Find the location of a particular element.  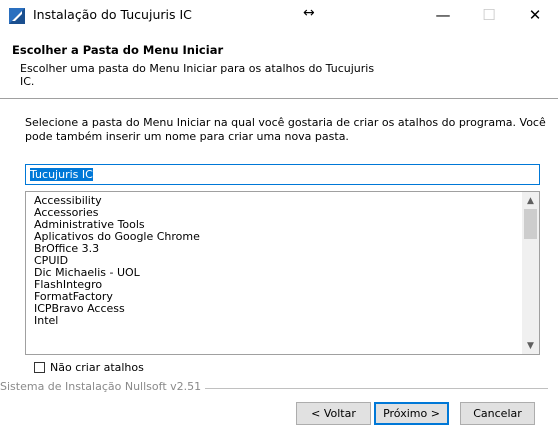

back-button: < Voltar is located at coordinates (333, 413).